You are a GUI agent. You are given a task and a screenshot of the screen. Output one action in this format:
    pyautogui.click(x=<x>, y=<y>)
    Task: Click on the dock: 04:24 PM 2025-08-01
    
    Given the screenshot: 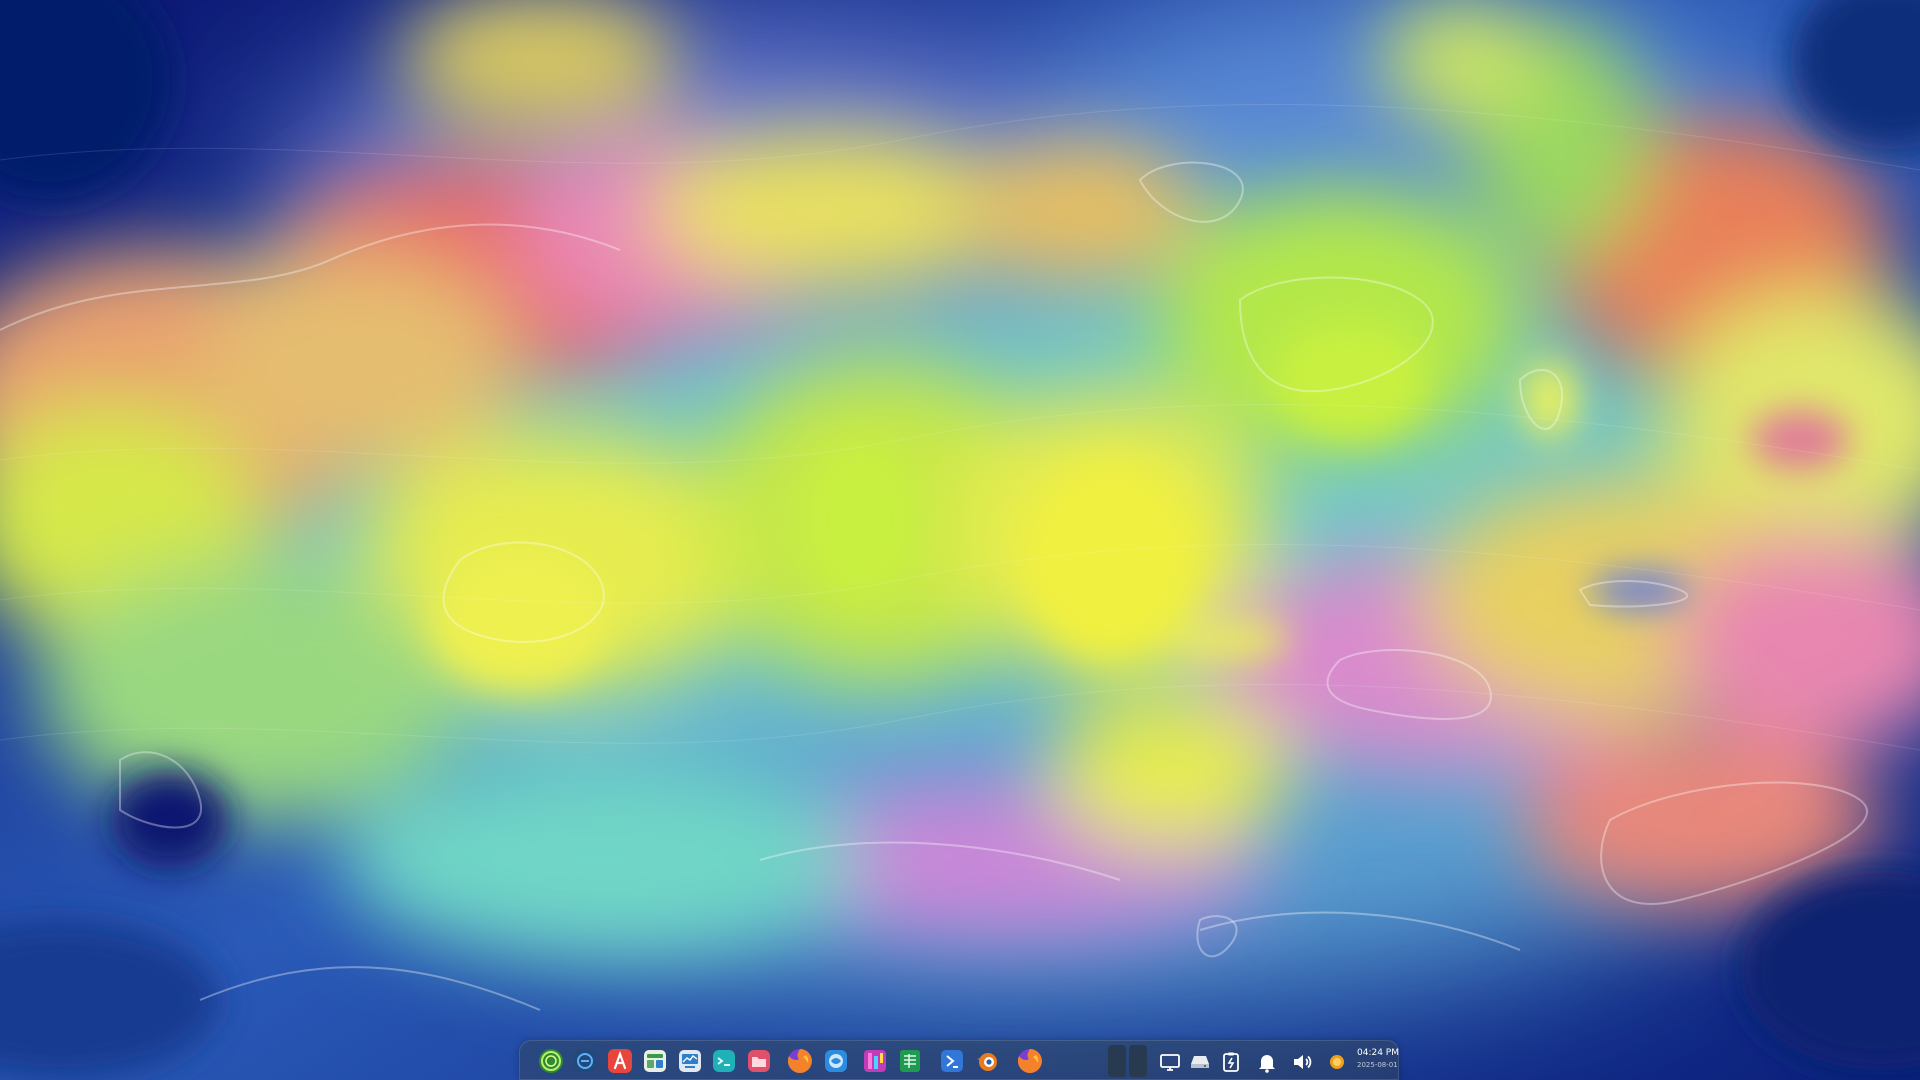 What is the action you would take?
    pyautogui.click(x=959, y=1060)
    